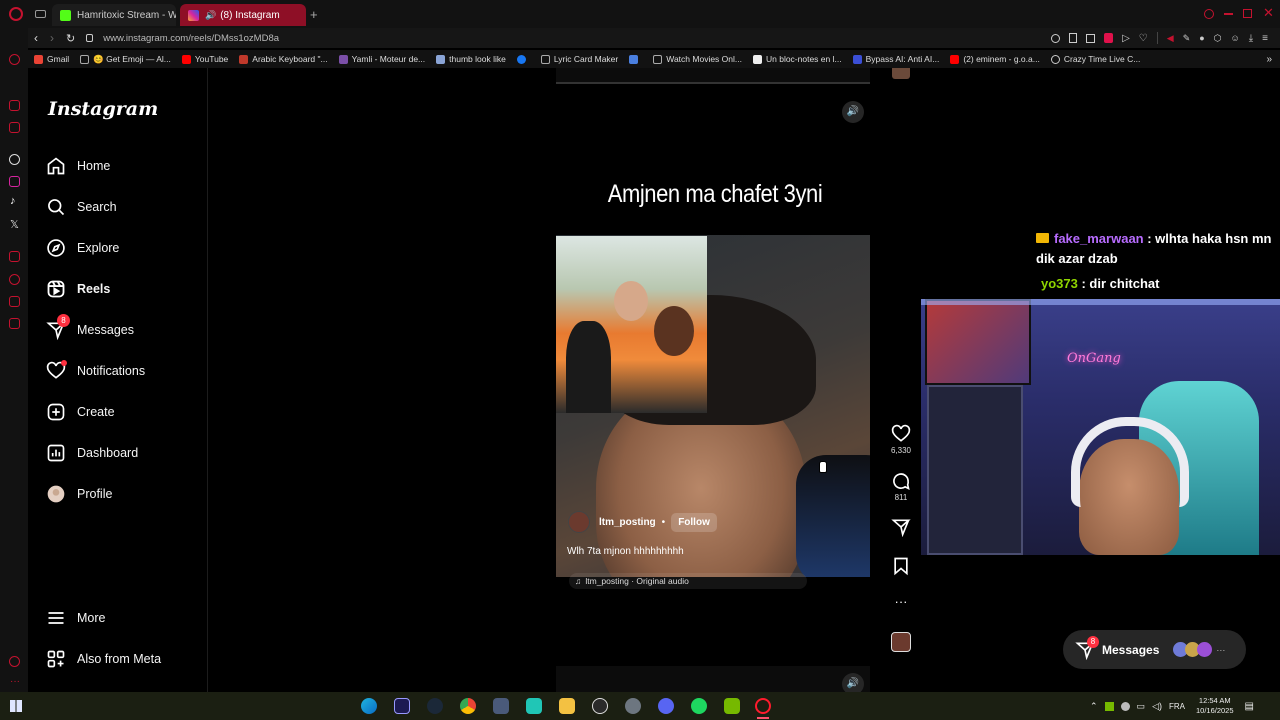 This screenshot has width=1280, height=720. I want to click on bookmark-gmail: Gmail, so click(51, 59).